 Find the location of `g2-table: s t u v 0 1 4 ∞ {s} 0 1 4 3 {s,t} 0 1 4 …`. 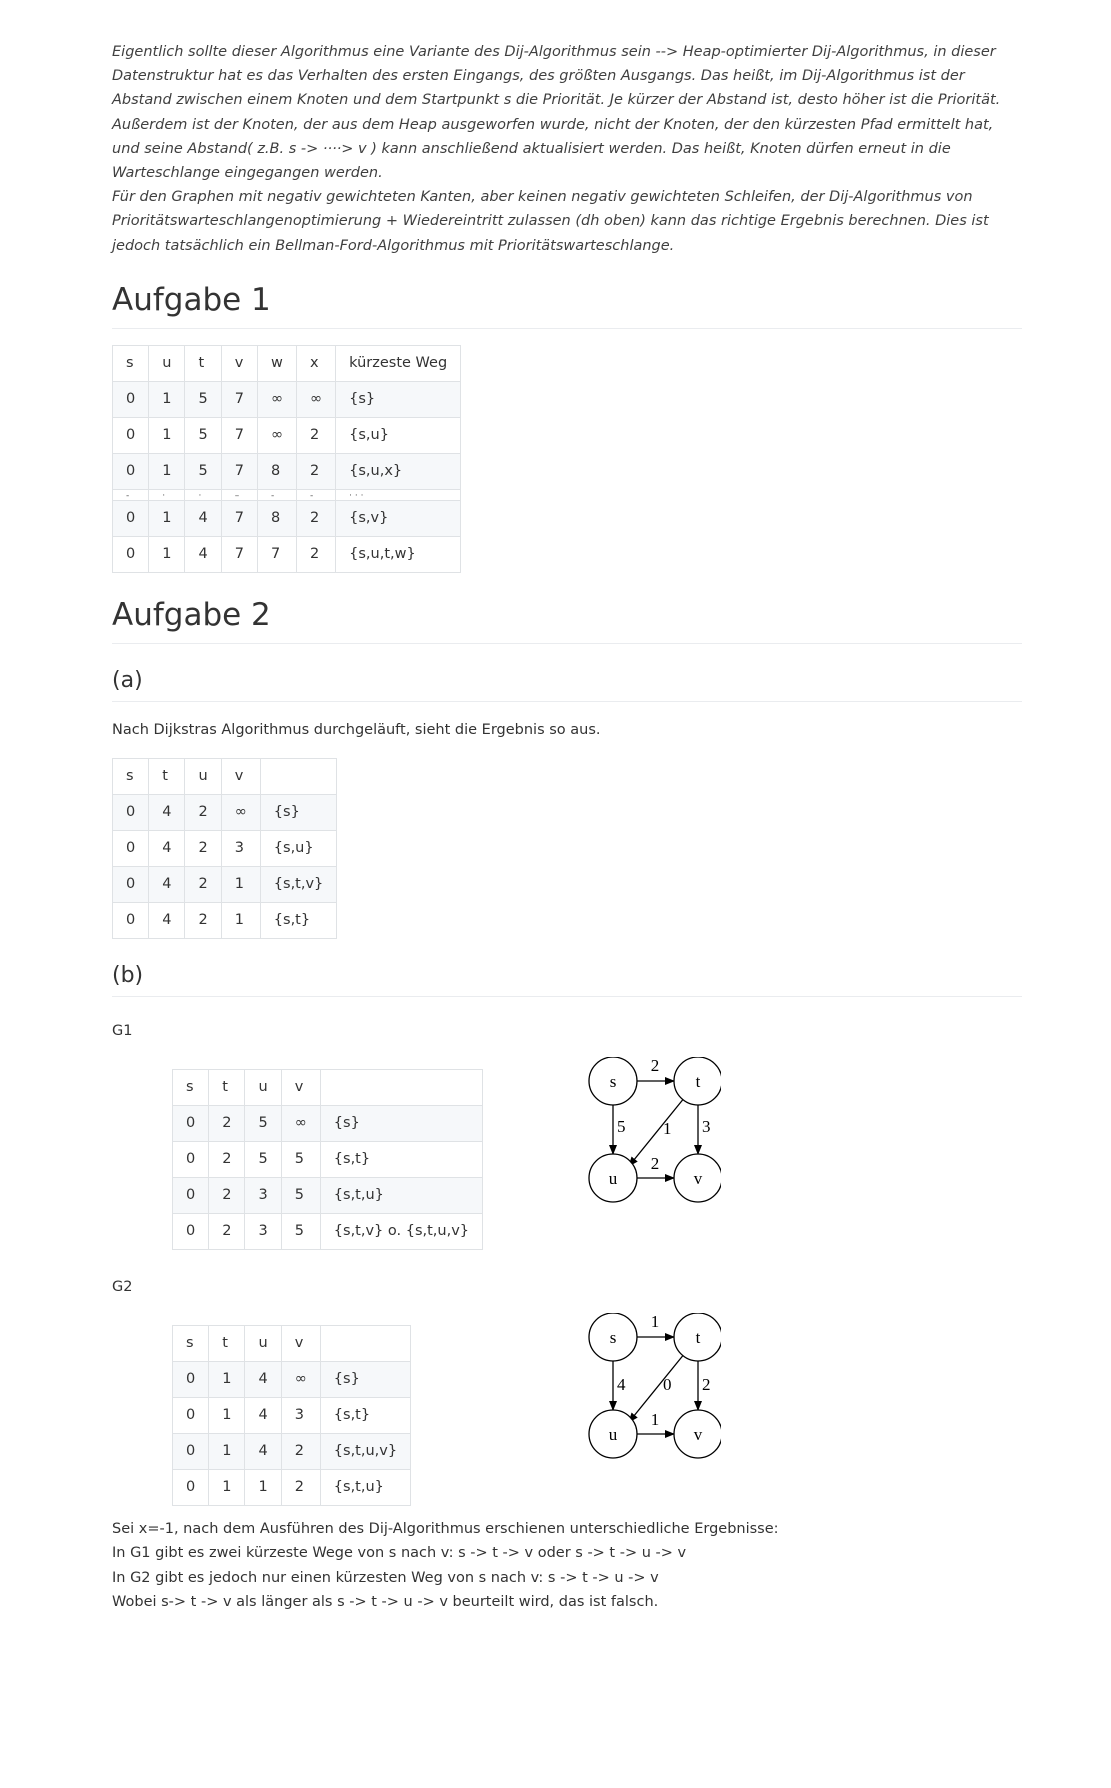

g2-table: s t u v 0 1 4 ∞ {s} 0 1 4 3 {s,t} 0 1 4 … is located at coordinates (291, 1415).